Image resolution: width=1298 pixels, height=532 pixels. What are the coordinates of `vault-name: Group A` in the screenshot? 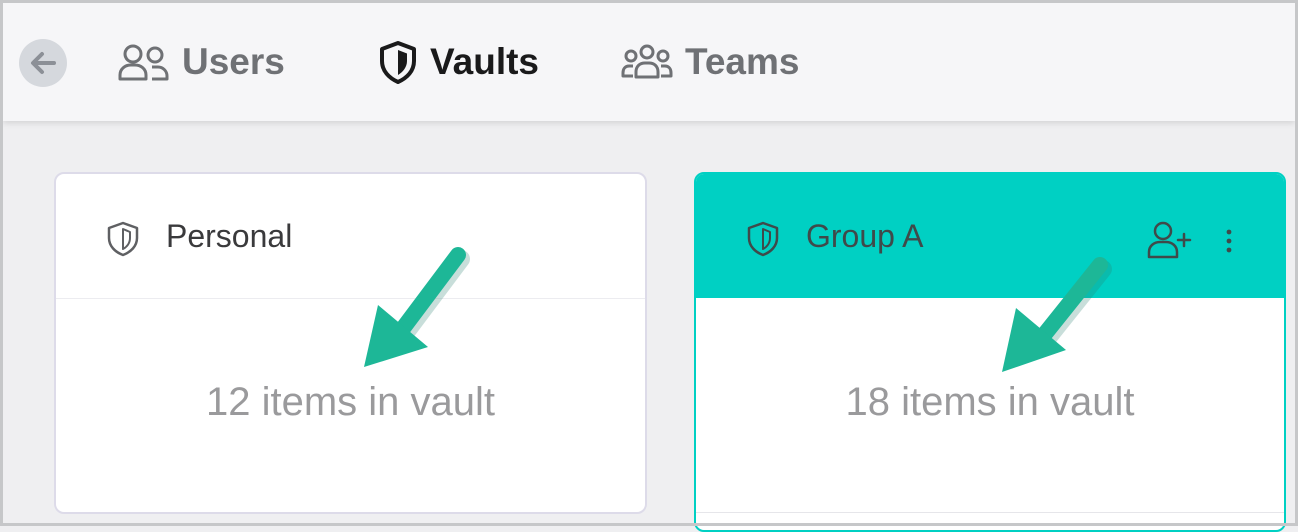 It's located at (865, 236).